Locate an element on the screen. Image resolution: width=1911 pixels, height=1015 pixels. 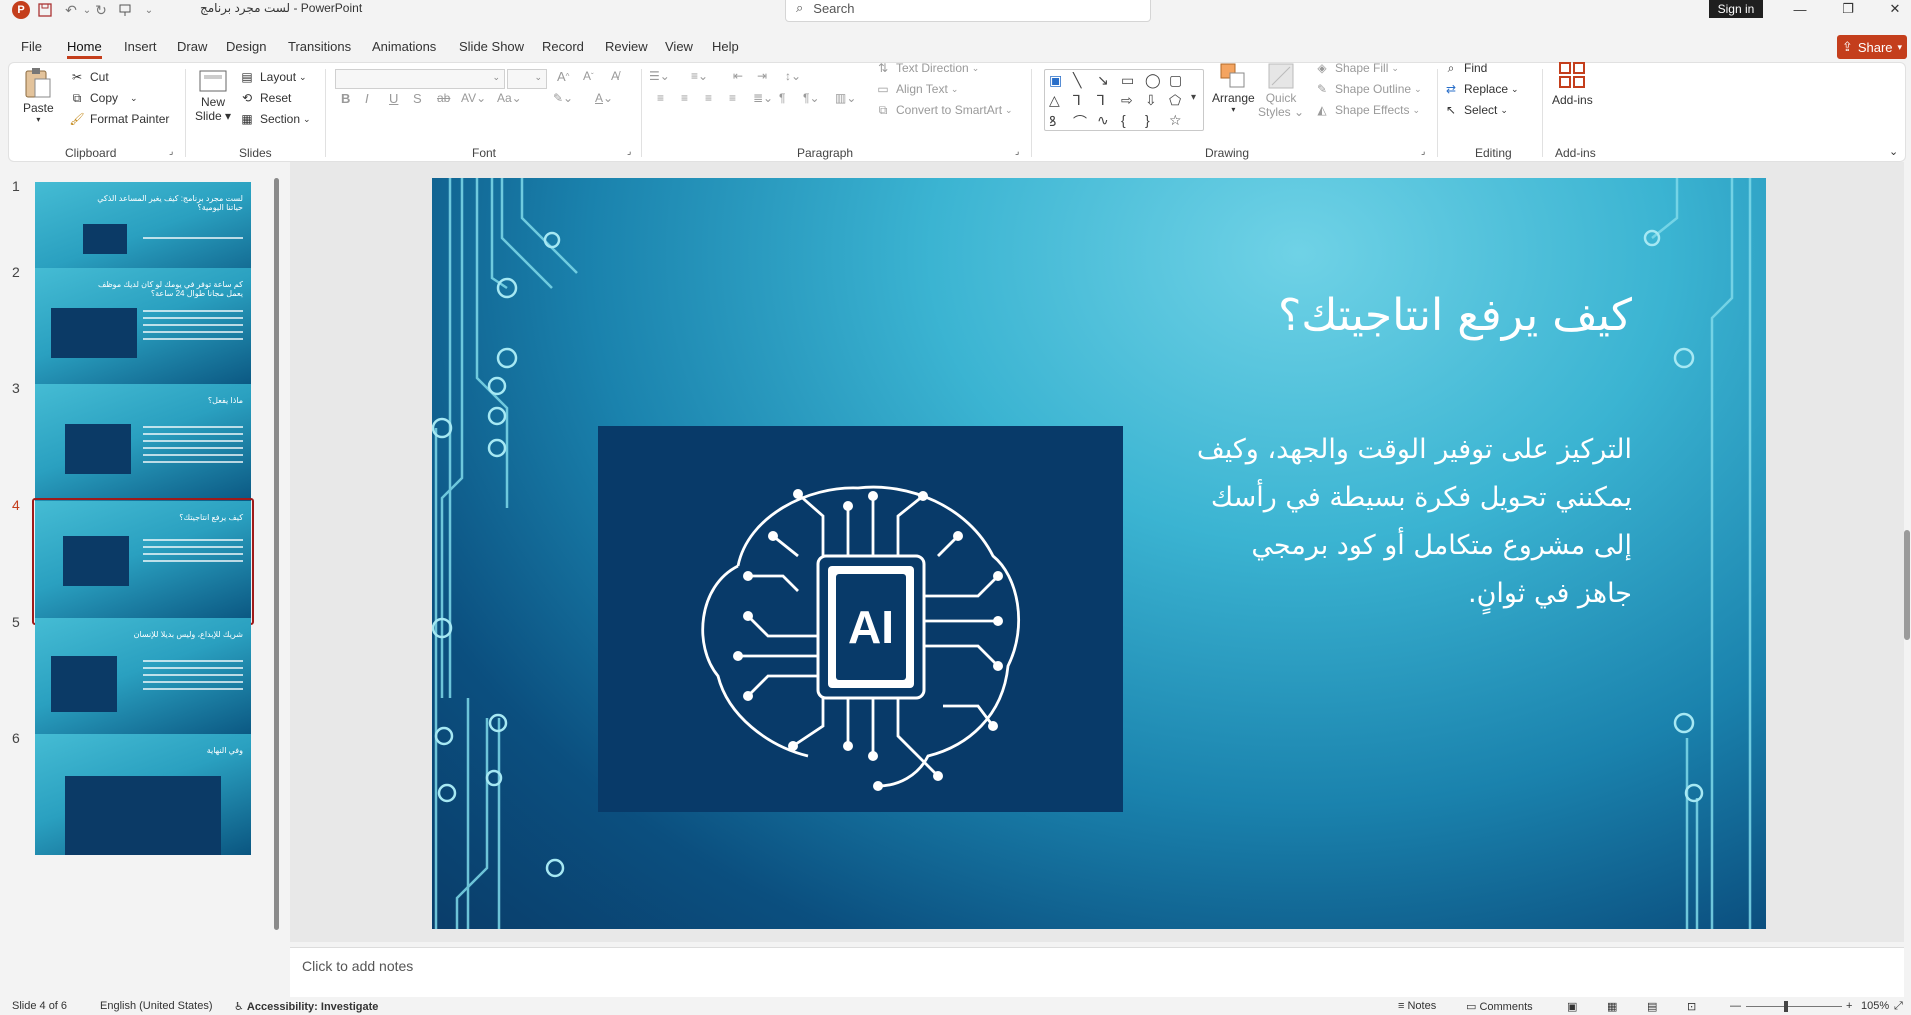
rectangle-shape-icon: ▭ is located at coordinates (1127, 80).